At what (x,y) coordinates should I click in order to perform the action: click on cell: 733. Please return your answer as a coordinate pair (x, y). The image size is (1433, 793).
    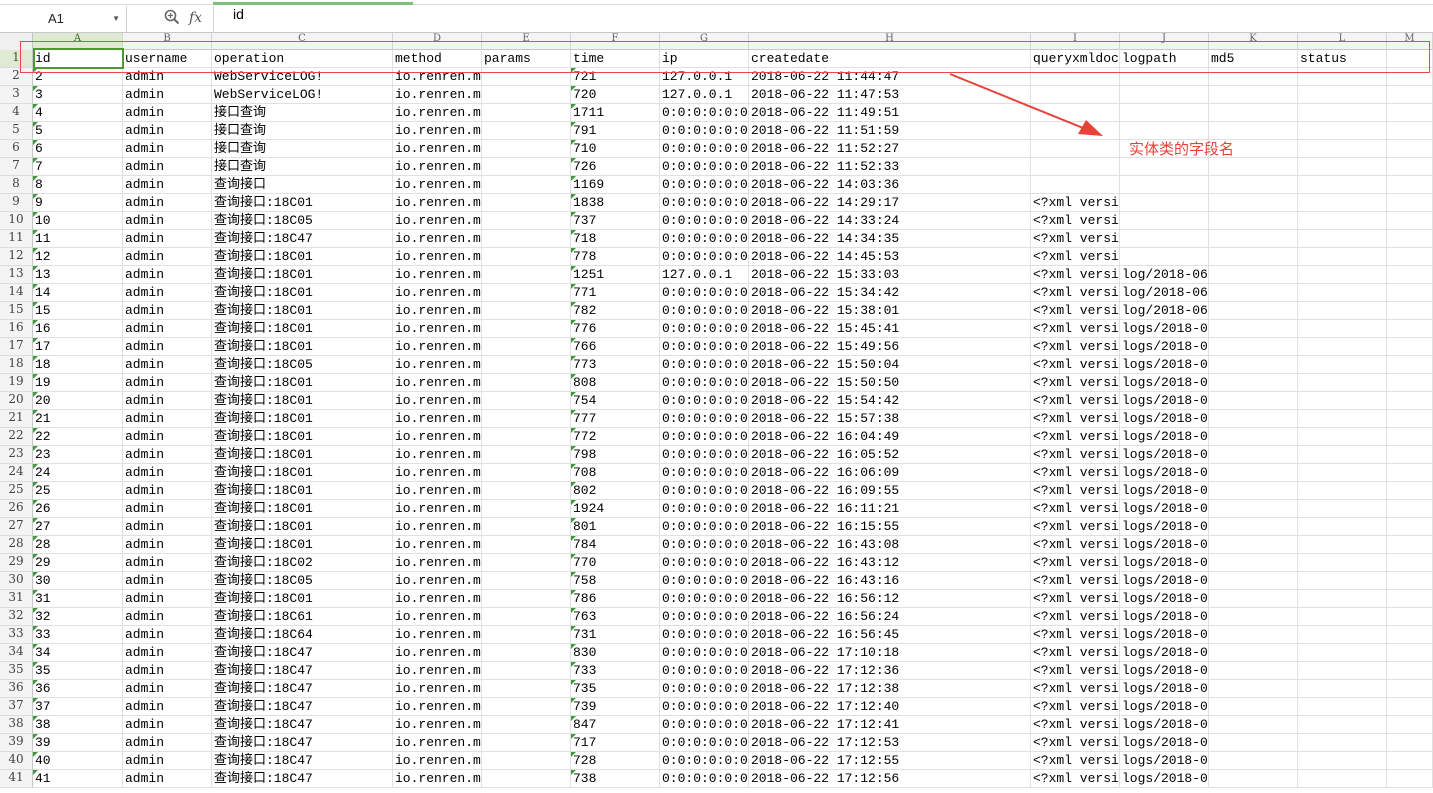
    Looking at the image, I should click on (615, 671).